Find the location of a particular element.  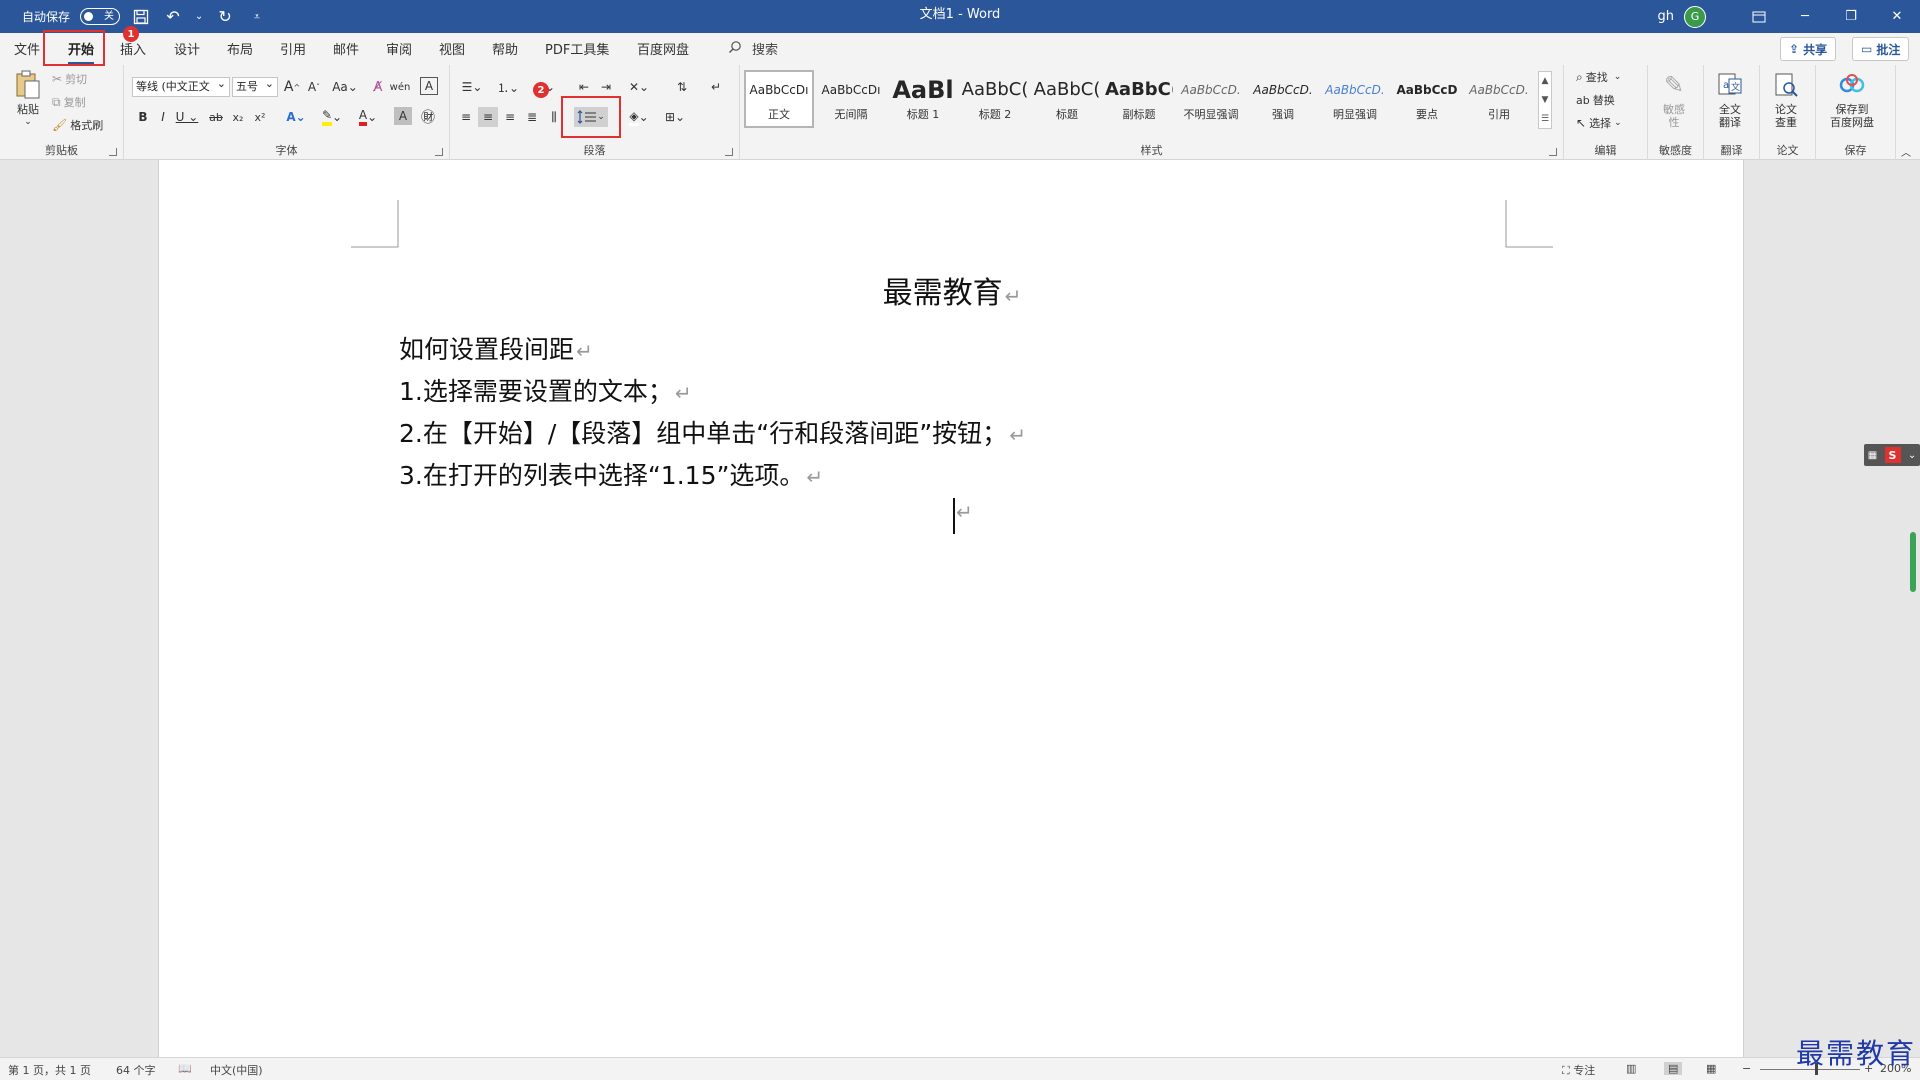

subscript-icon: x₂ is located at coordinates (238, 117).